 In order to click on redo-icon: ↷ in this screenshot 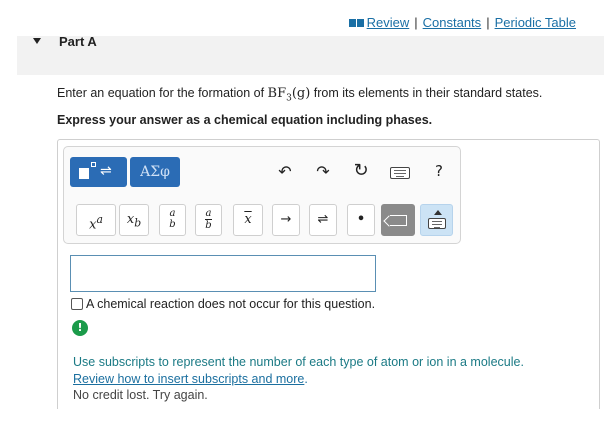, I will do `click(323, 172)`.